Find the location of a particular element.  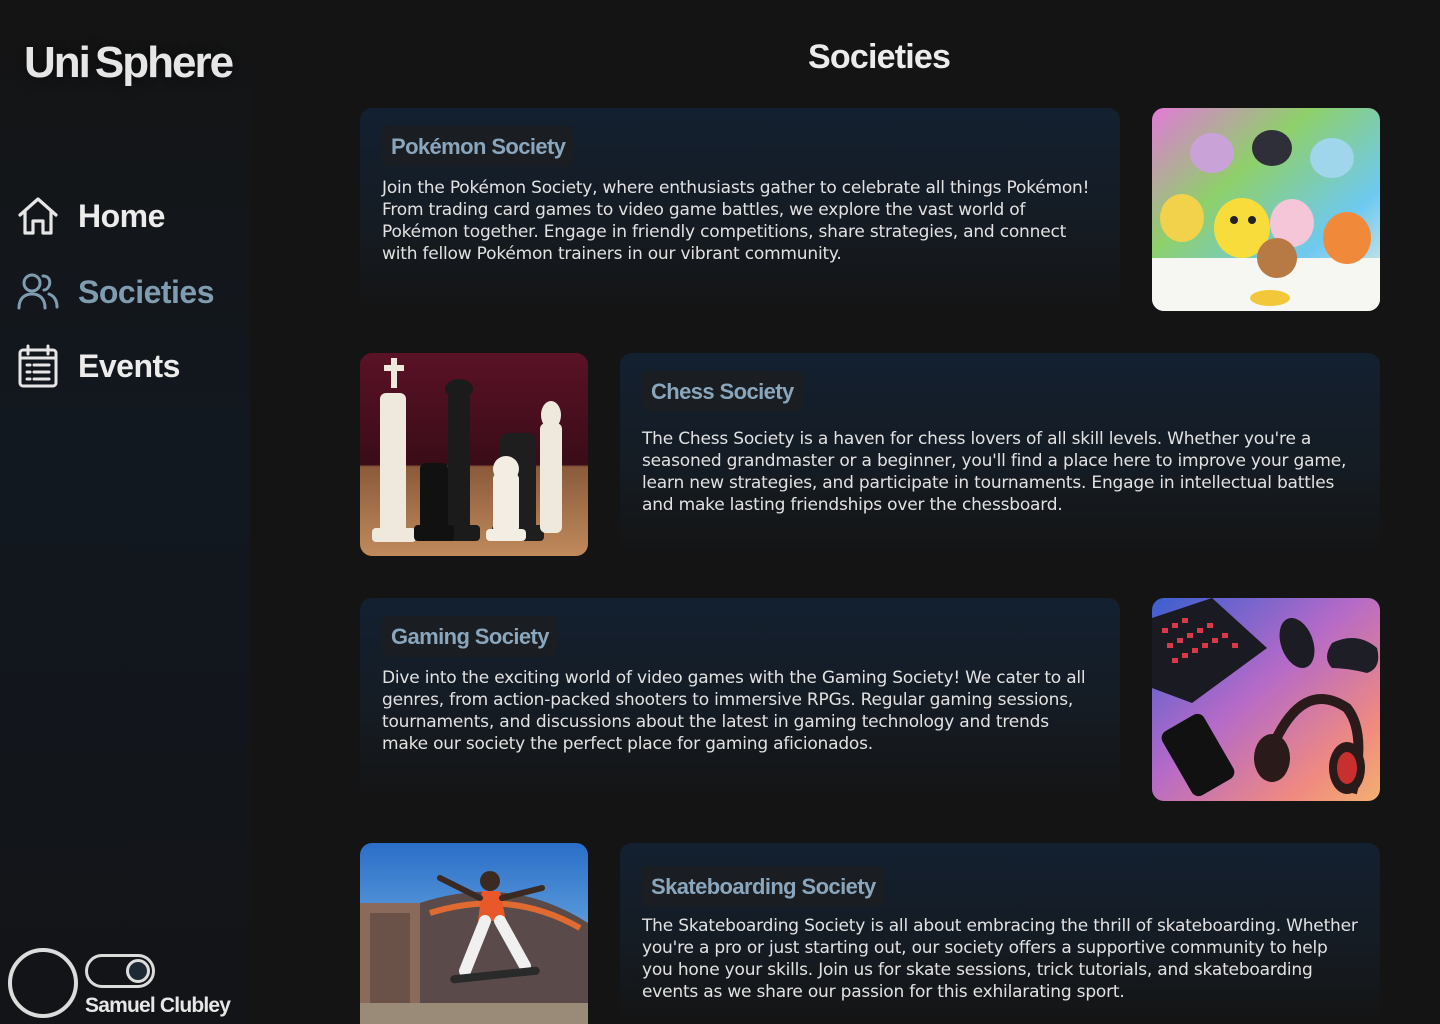

society-title: Gaming Society is located at coordinates (470, 636).